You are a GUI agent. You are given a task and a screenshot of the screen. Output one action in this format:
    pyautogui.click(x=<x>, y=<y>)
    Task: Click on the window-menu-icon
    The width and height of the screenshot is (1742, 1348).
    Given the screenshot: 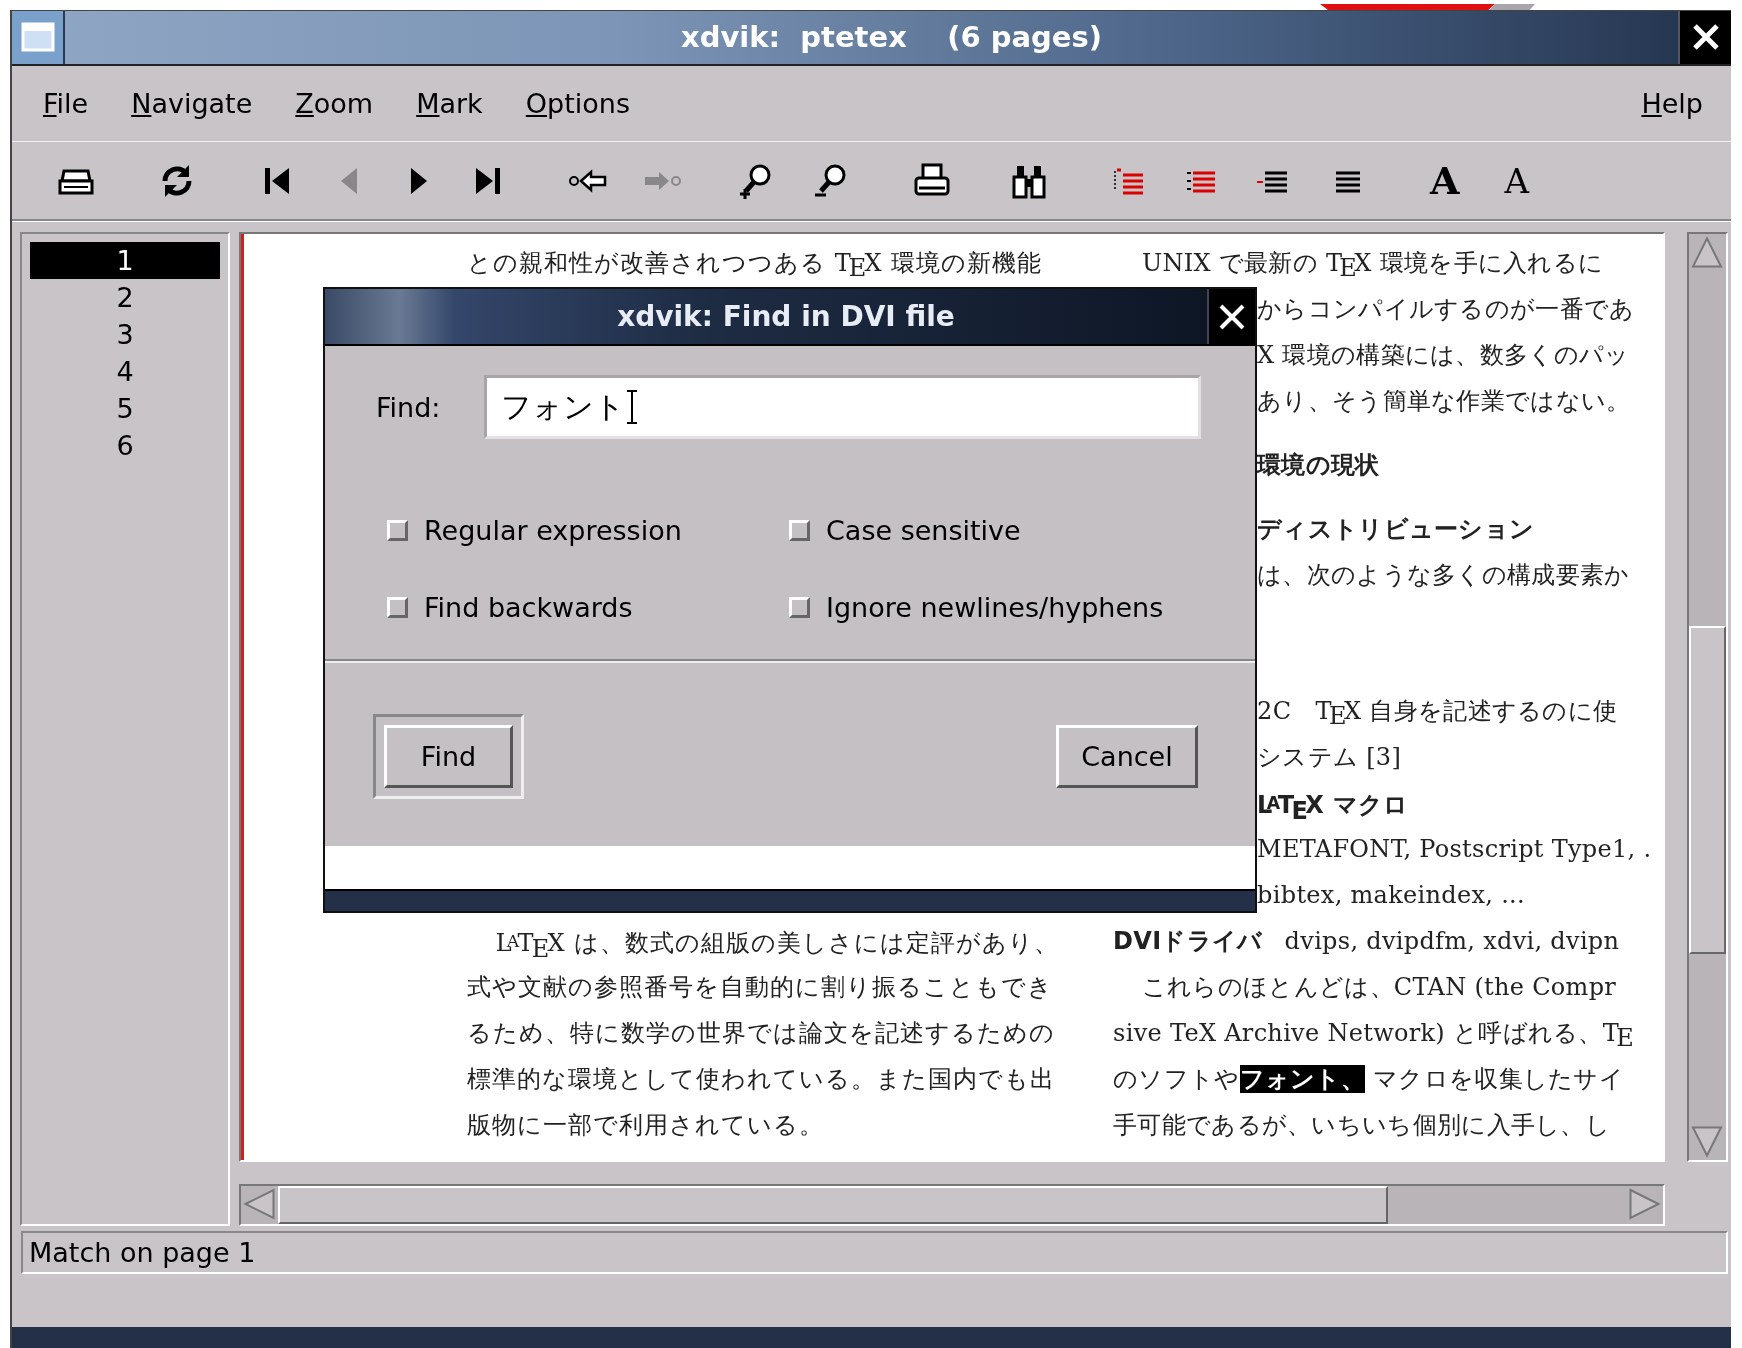 What is the action you would take?
    pyautogui.click(x=37, y=37)
    